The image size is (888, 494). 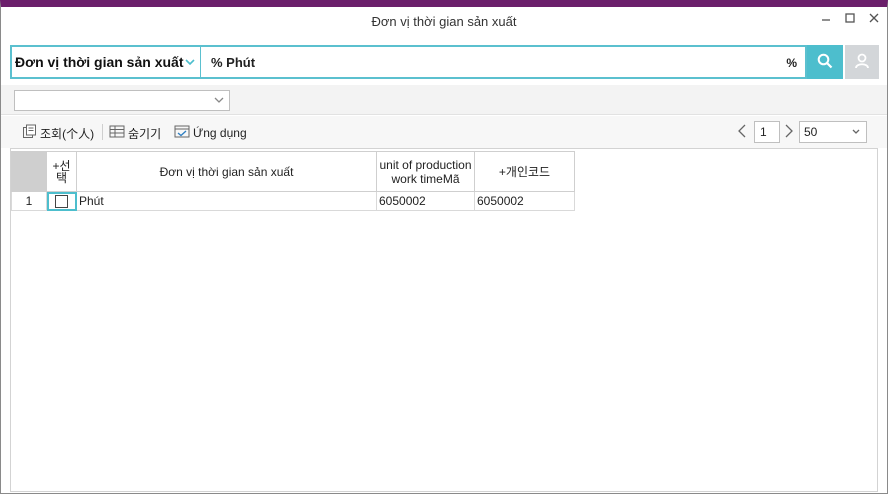 I want to click on apply-icon, so click(x=182, y=133).